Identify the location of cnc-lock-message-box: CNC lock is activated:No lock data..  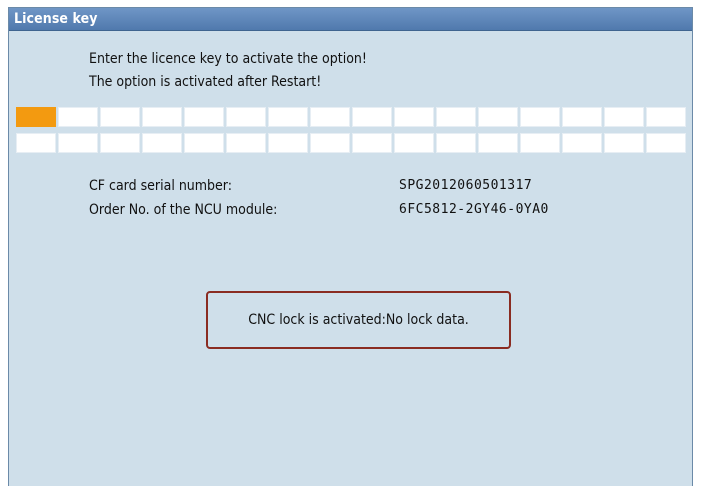
(358, 320).